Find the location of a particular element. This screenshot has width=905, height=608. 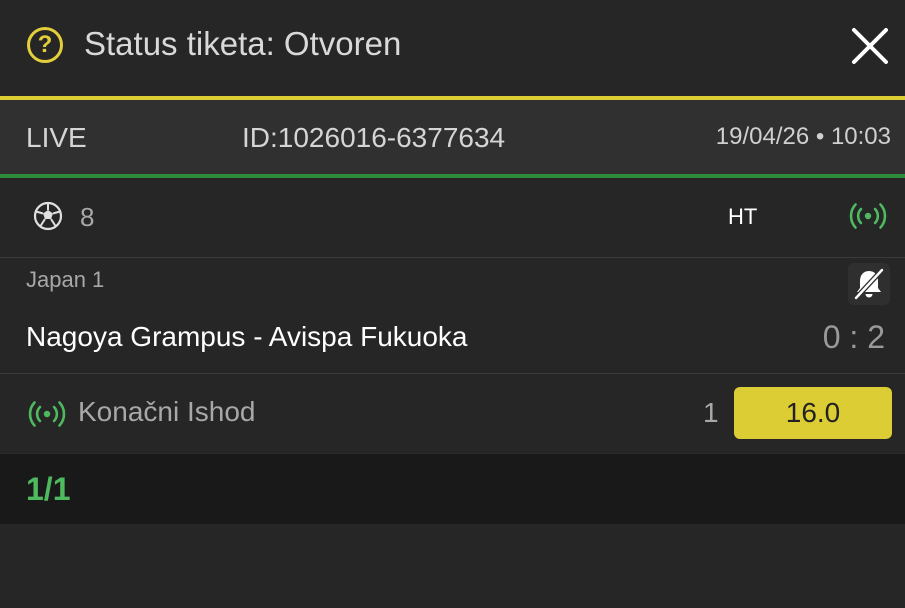

soccer-ball-icon is located at coordinates (48, 216).